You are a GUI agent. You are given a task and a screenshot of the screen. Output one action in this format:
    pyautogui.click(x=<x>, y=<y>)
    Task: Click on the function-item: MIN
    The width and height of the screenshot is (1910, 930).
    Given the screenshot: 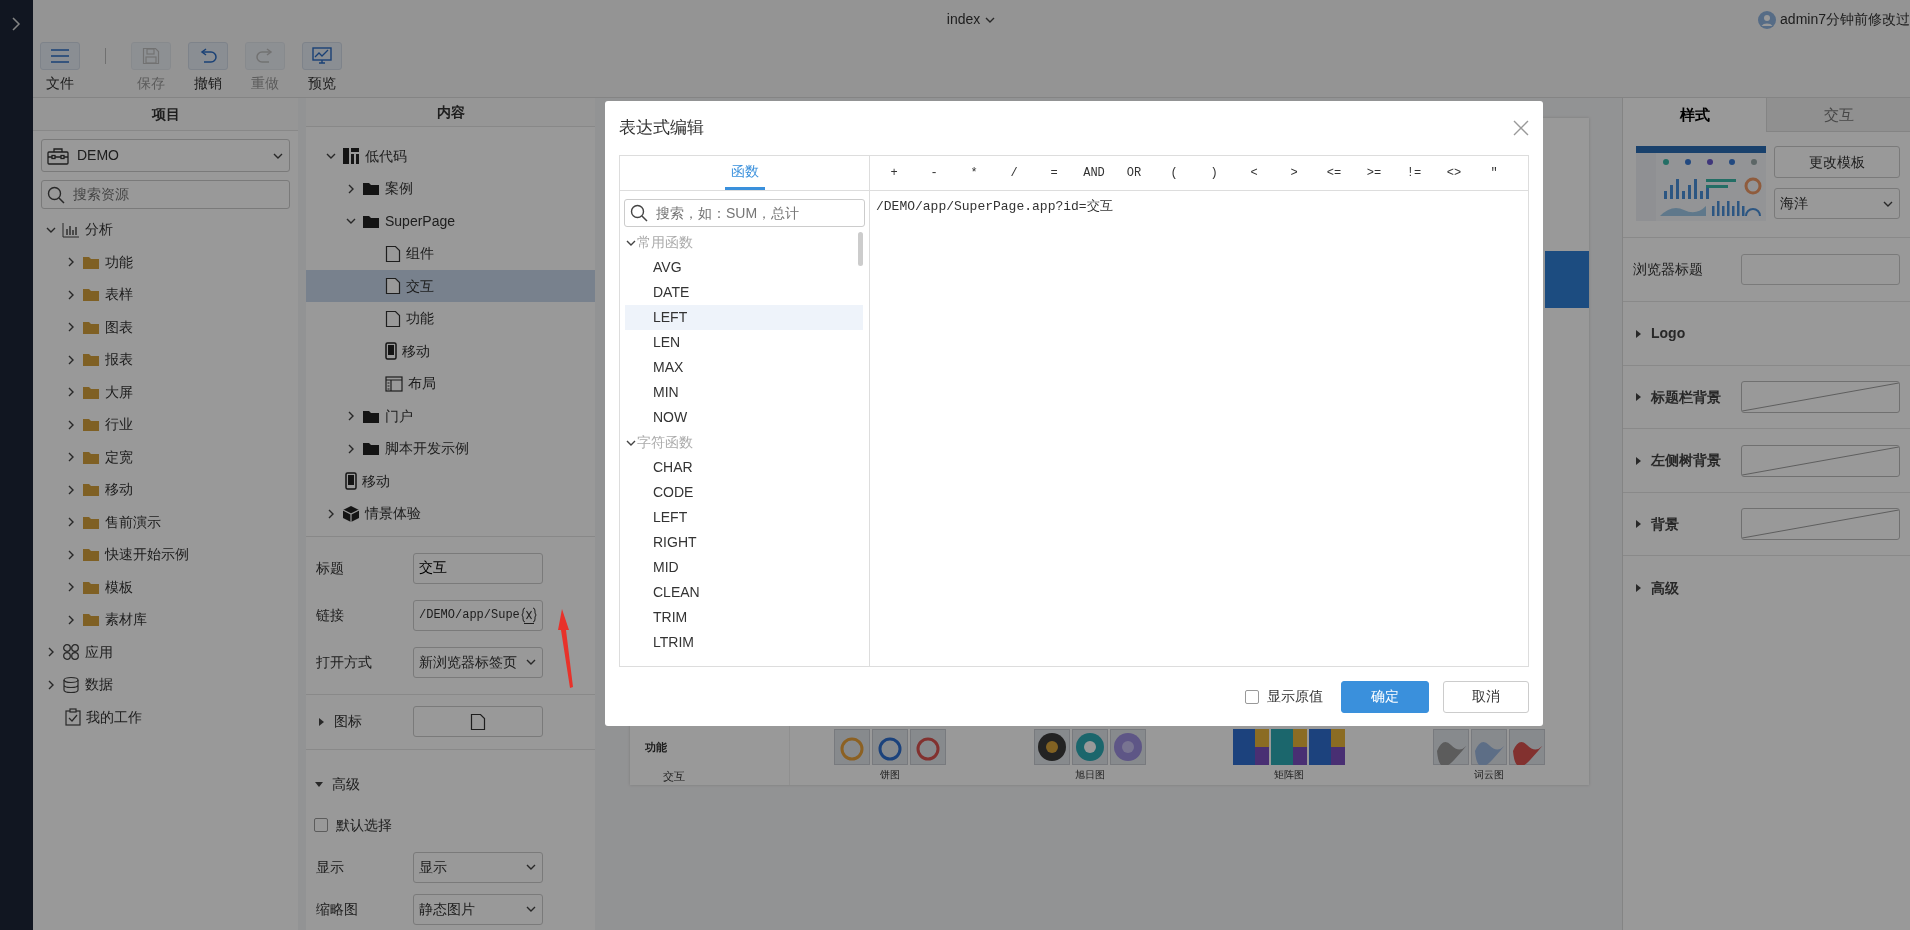 What is the action you would take?
    pyautogui.click(x=744, y=392)
    